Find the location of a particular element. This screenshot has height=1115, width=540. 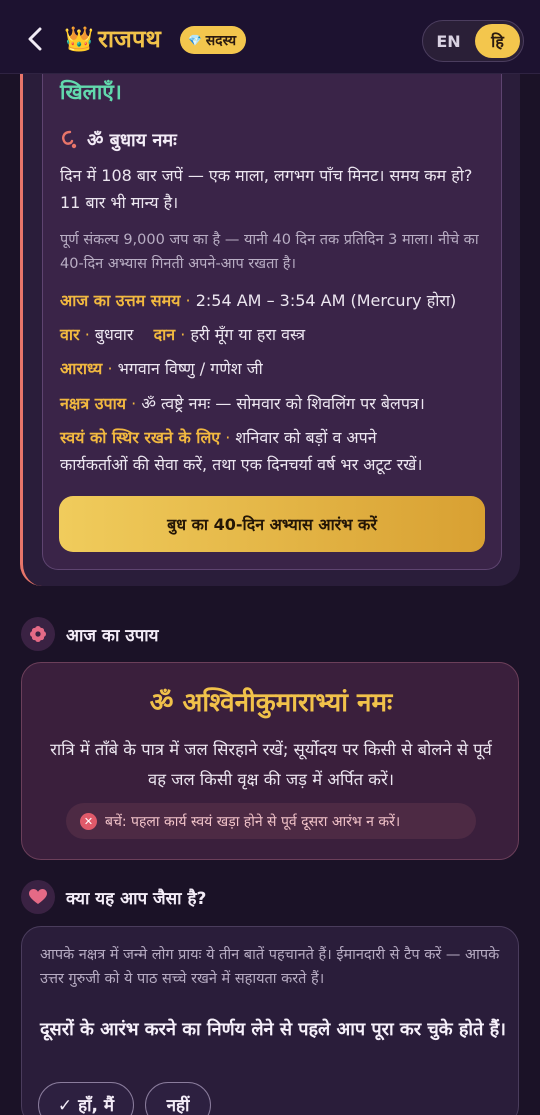

day-label: वार is located at coordinates (70, 334).